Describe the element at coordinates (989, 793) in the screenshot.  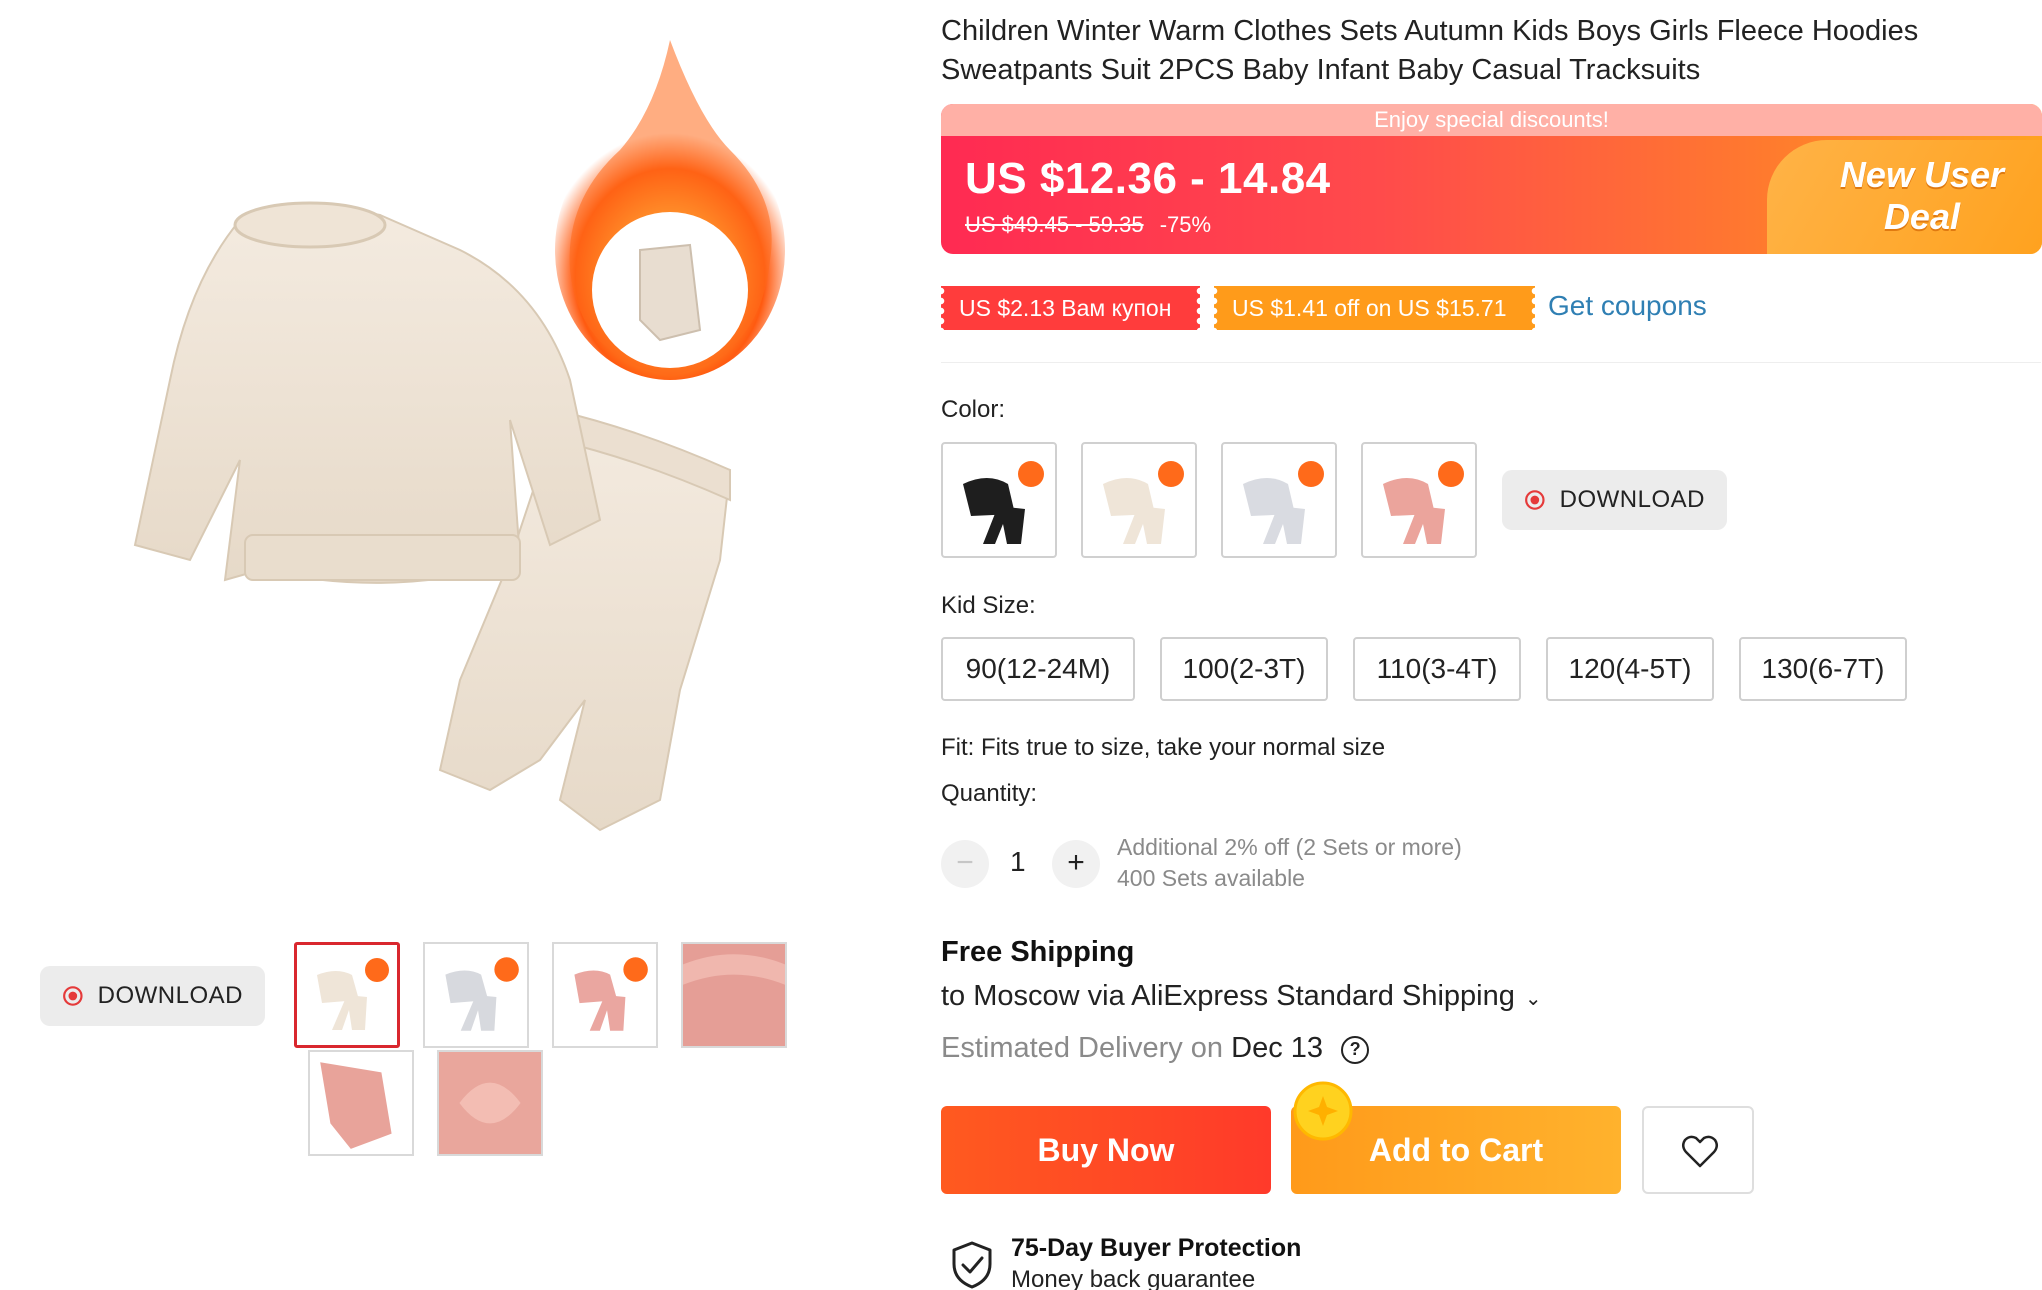
I see `quantity-label: Quantity:` at that location.